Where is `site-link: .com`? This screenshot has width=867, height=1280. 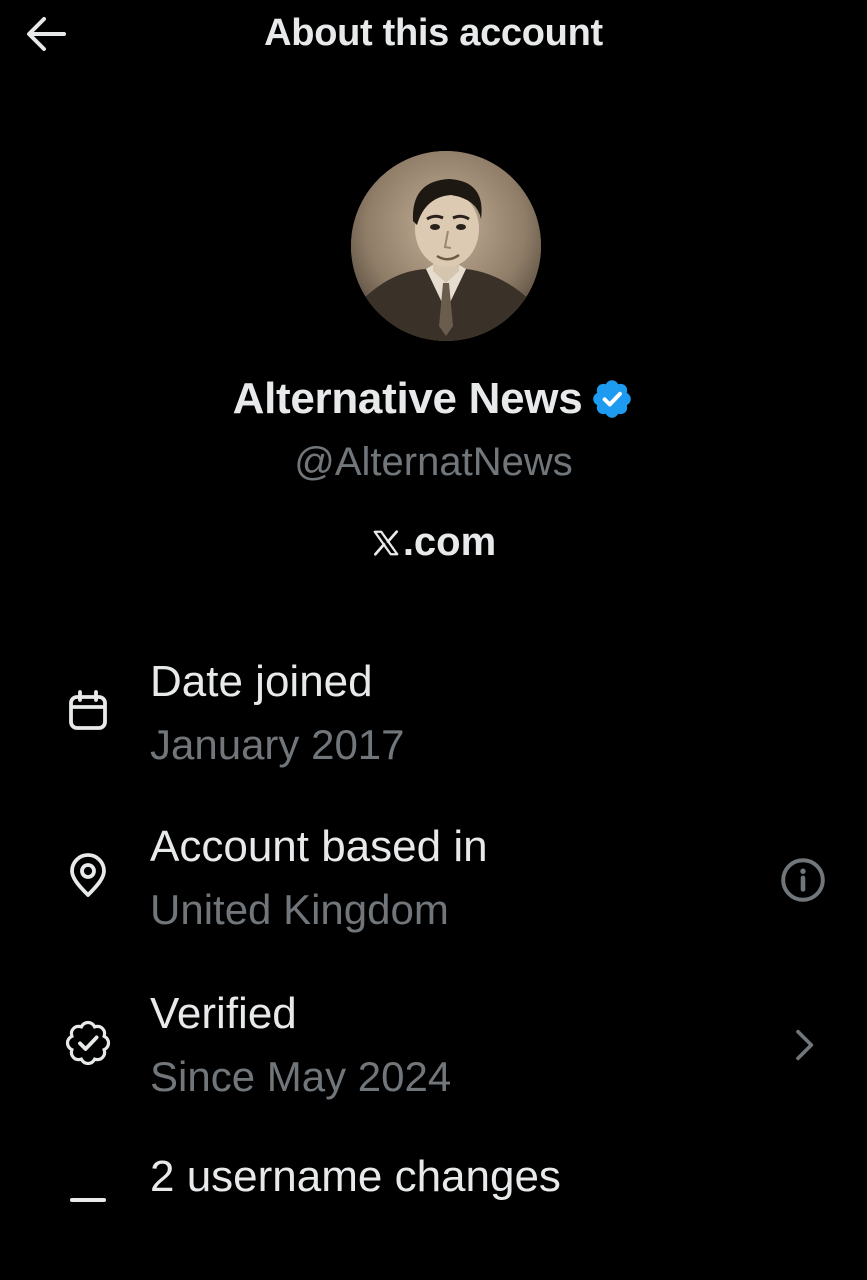 site-link: .com is located at coordinates (433, 542).